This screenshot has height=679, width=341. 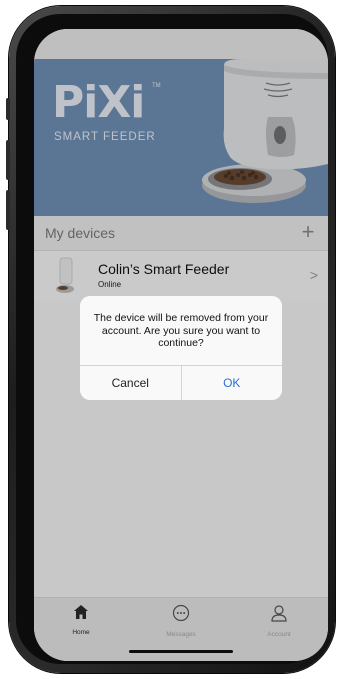 I want to click on device-list-item: Colin’s Smart Feeder Online >, so click(x=181, y=276).